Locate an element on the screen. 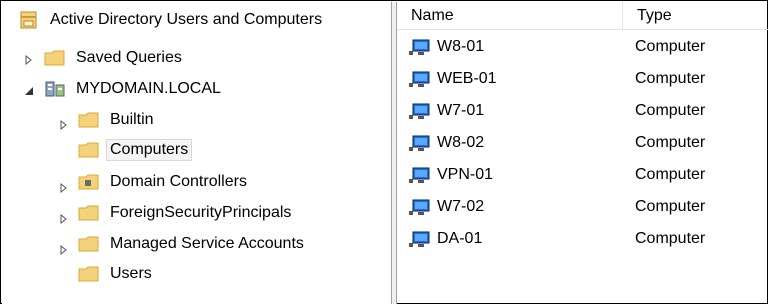 The height and width of the screenshot is (306, 770). list-row: W7-01 Computer is located at coordinates (582, 111).